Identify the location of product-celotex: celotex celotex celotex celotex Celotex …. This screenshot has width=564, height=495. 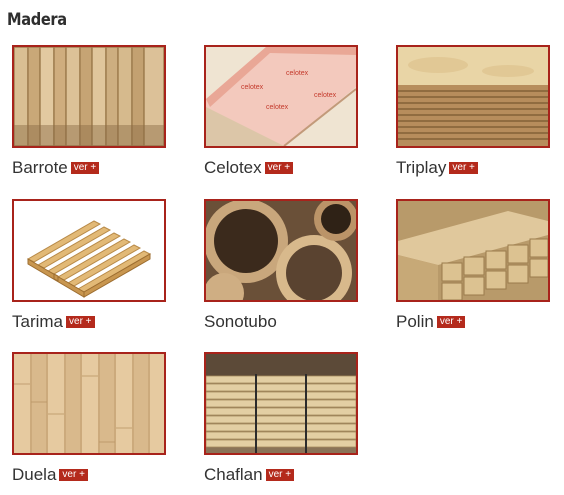
(282, 111).